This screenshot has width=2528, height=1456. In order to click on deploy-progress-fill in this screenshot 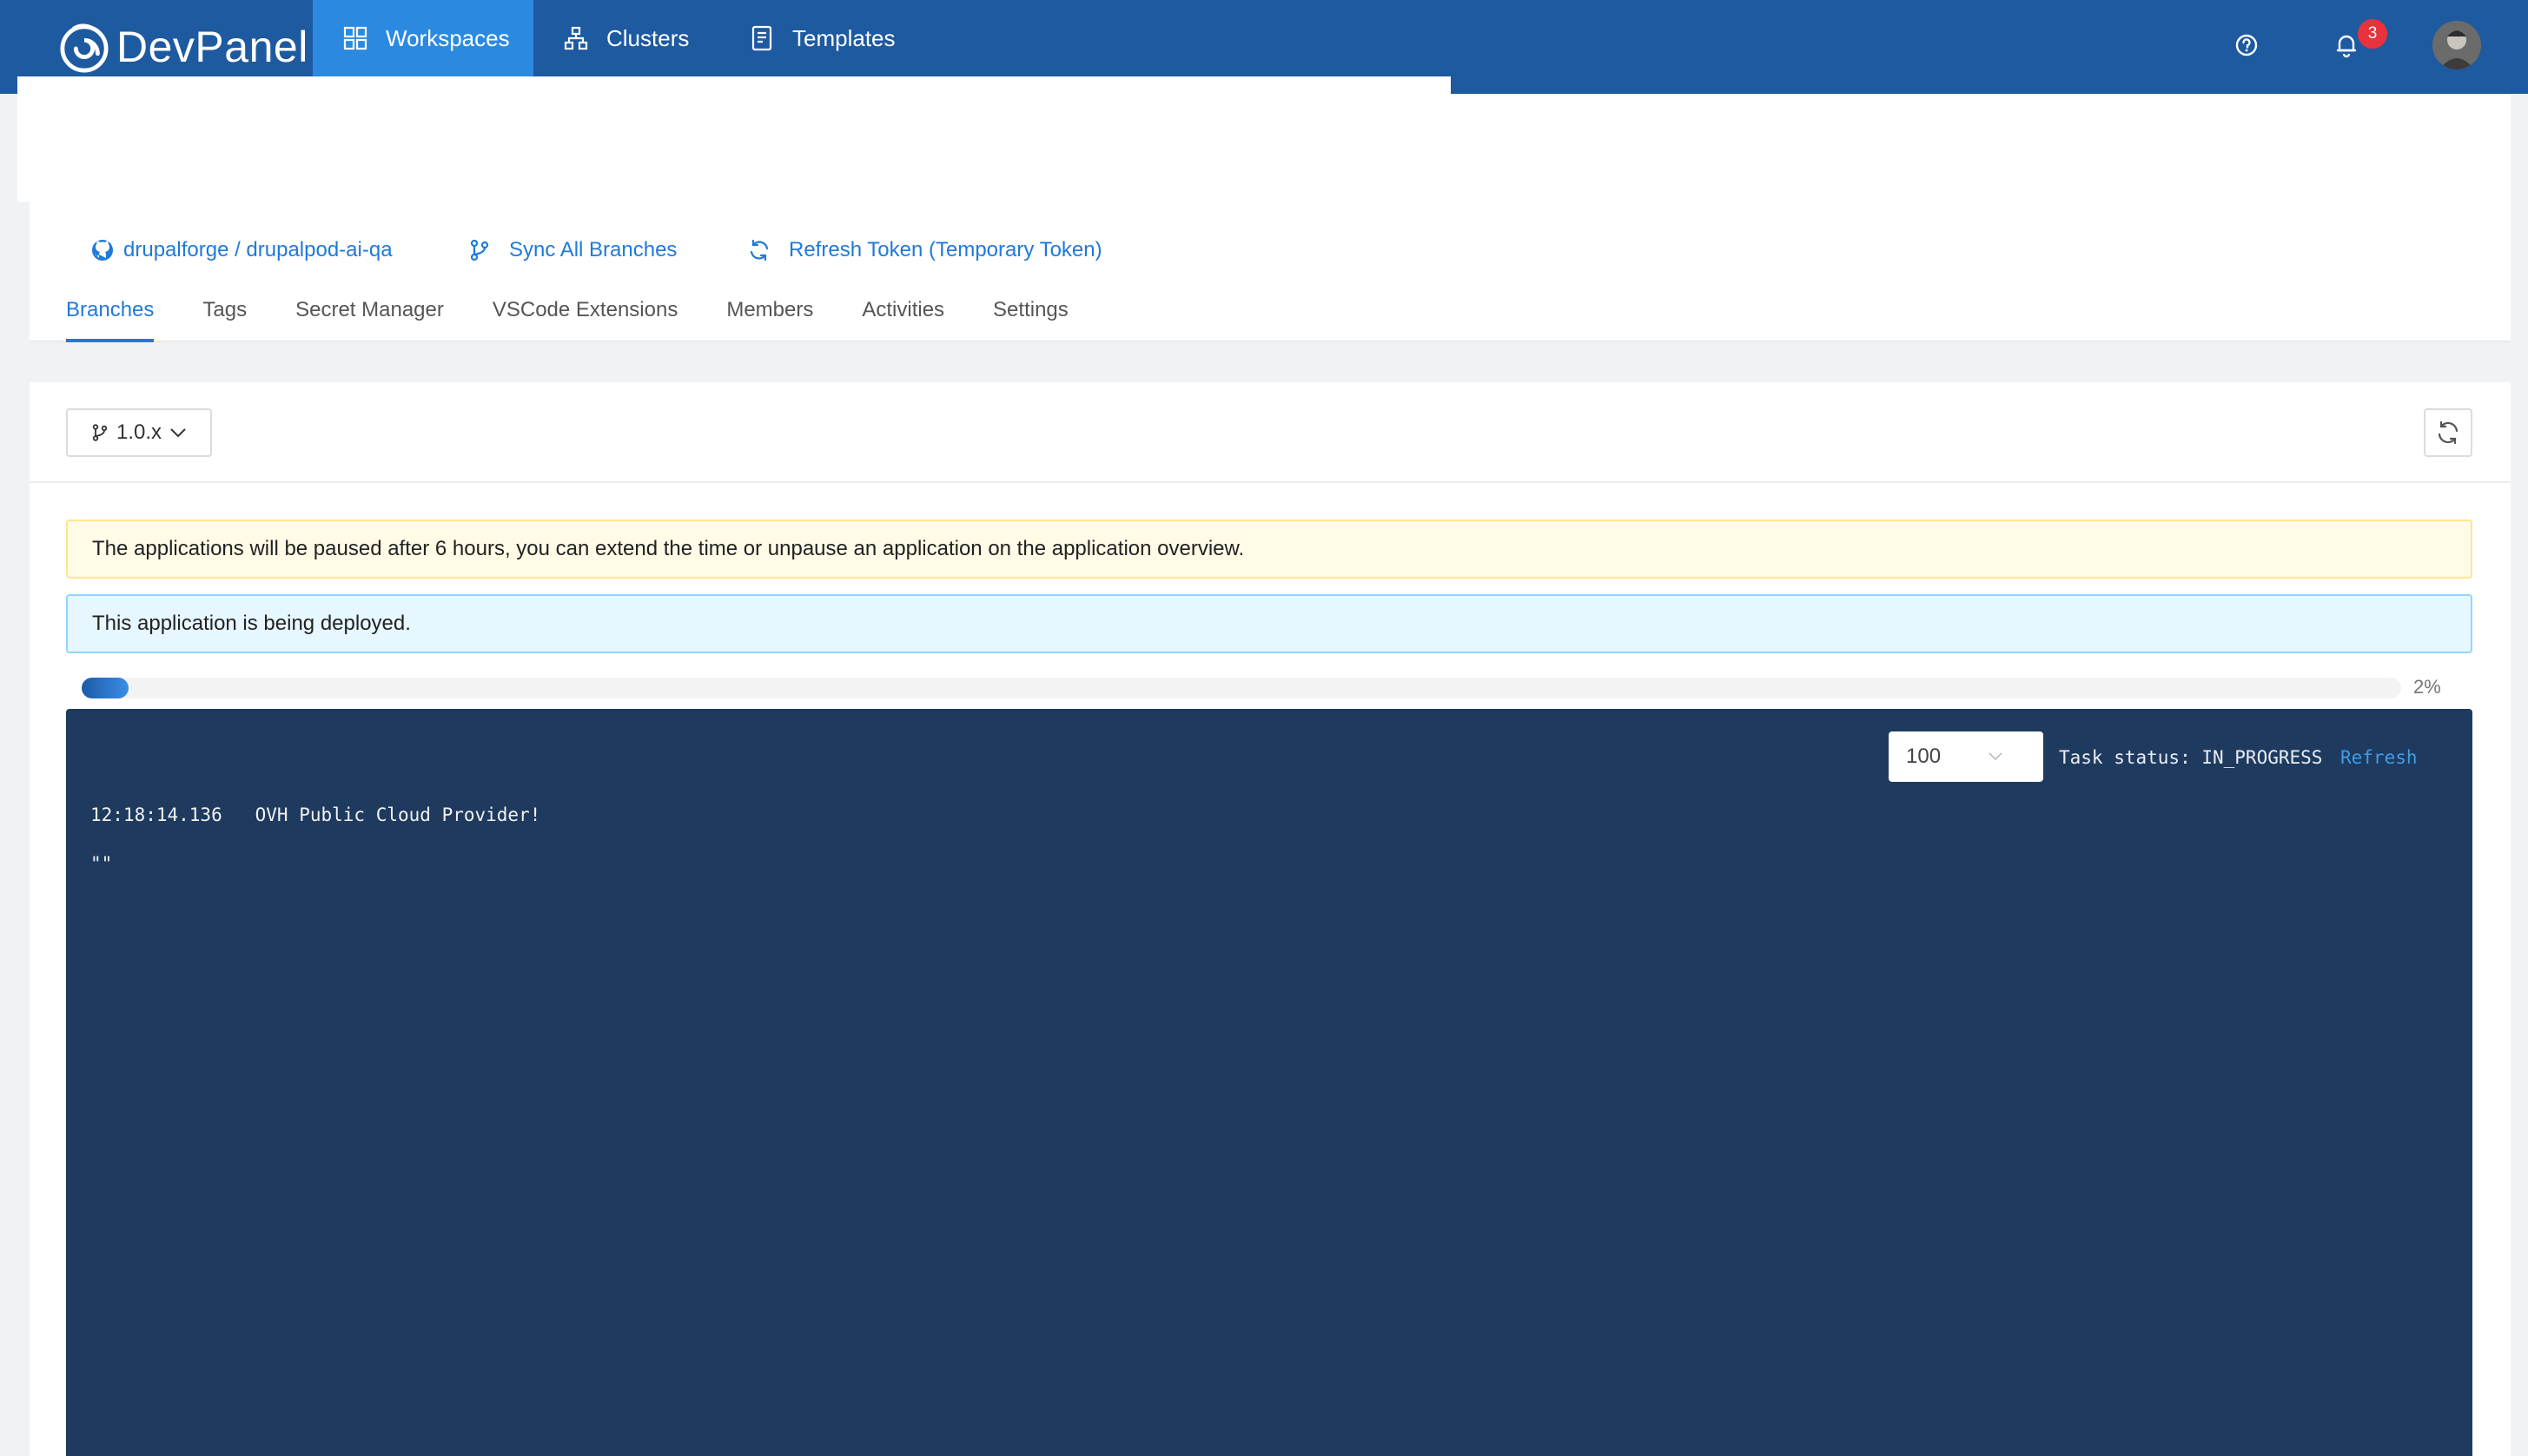, I will do `click(106, 688)`.